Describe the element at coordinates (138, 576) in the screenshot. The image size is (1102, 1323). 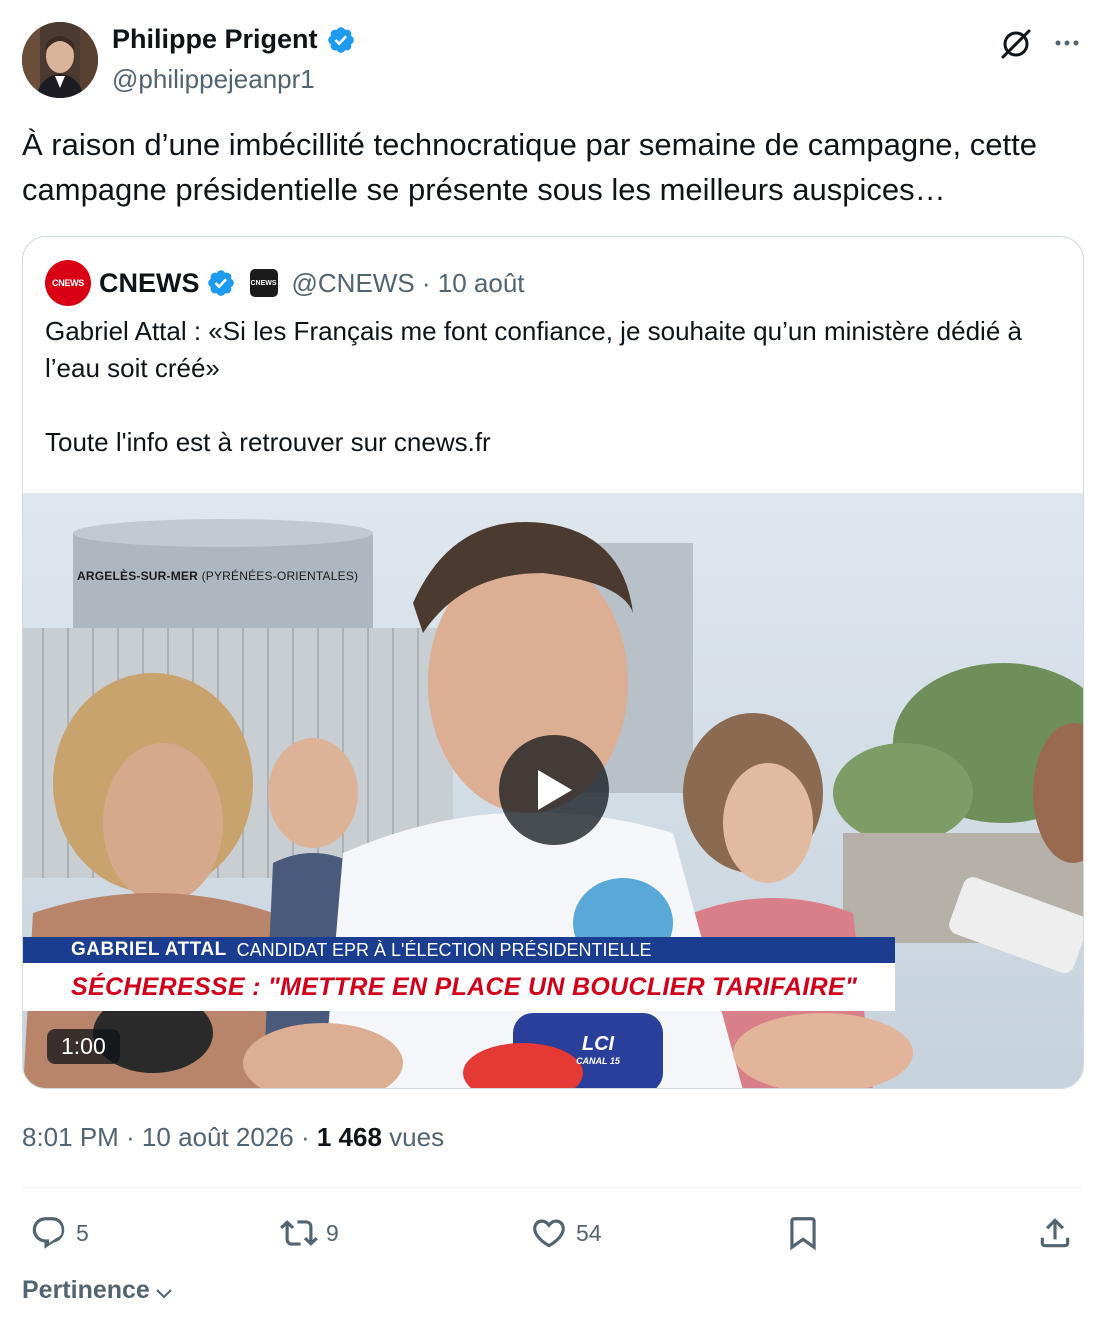
I see `location-name: ARGELÈS-SUR-MER` at that location.